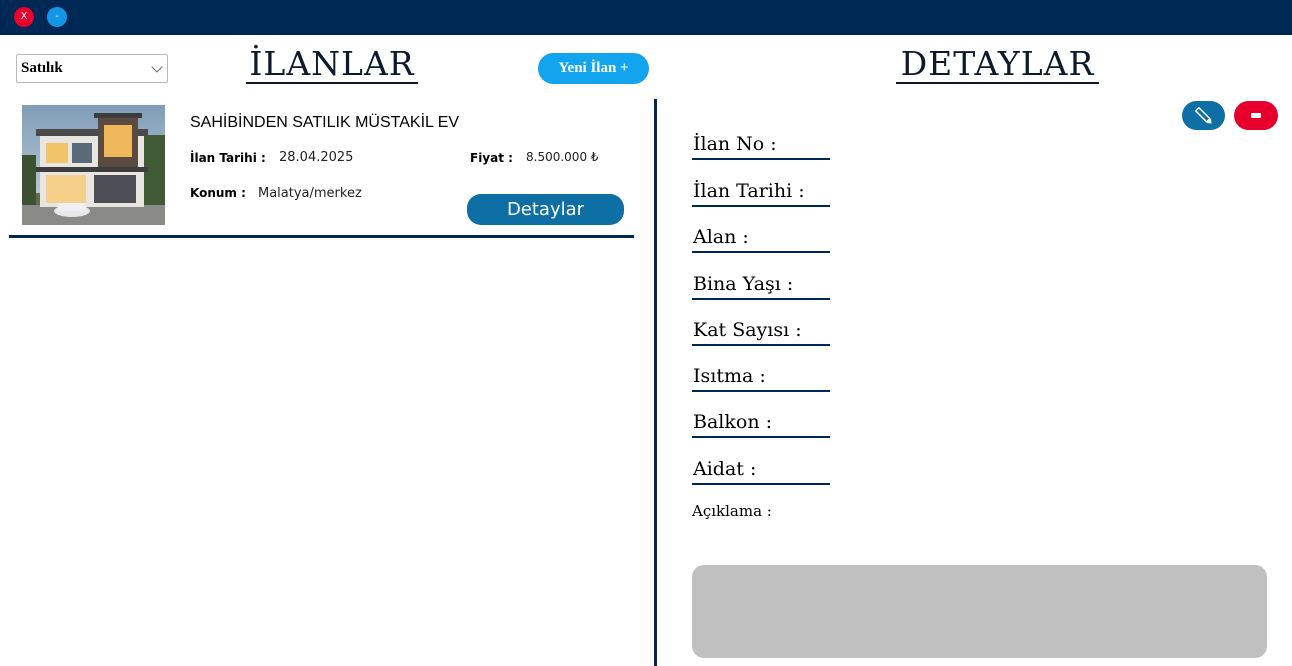  What do you see at coordinates (593, 68) in the screenshot?
I see `new-listing-button: Yeni İlan +` at bounding box center [593, 68].